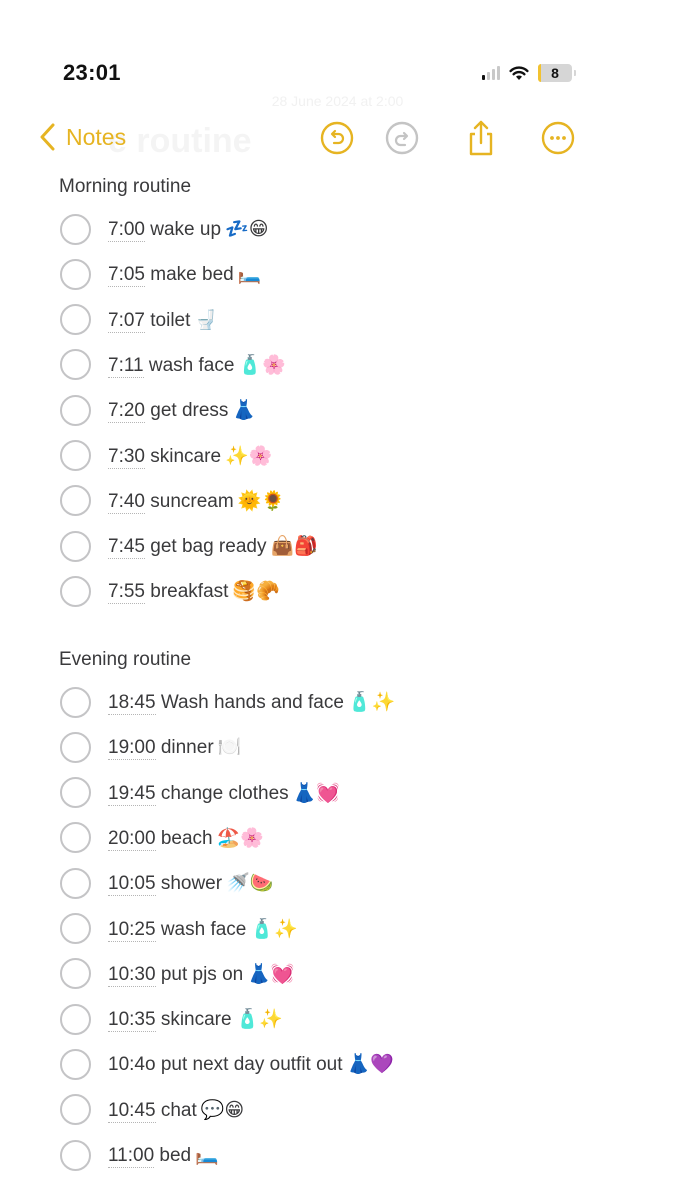  I want to click on checklist-item-text: 10:05 shower 🚿🍉, so click(190, 884).